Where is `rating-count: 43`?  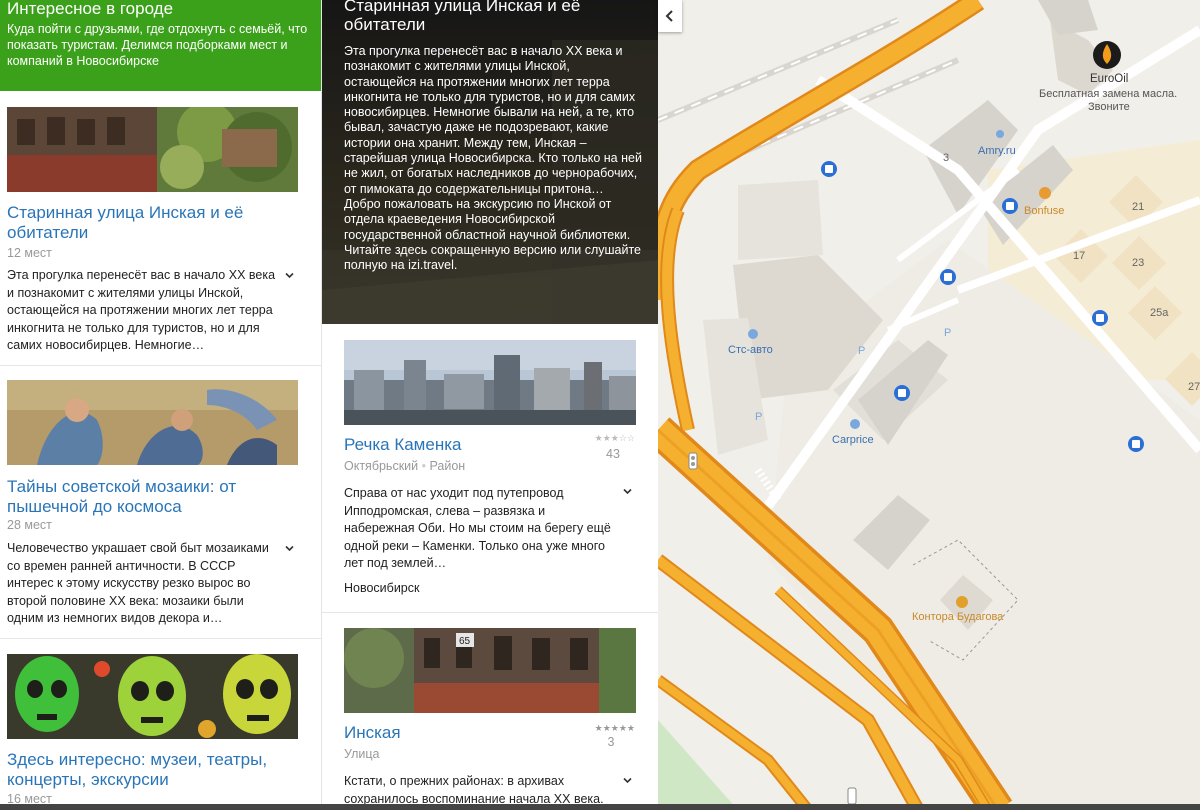 rating-count: 43 is located at coordinates (613, 454).